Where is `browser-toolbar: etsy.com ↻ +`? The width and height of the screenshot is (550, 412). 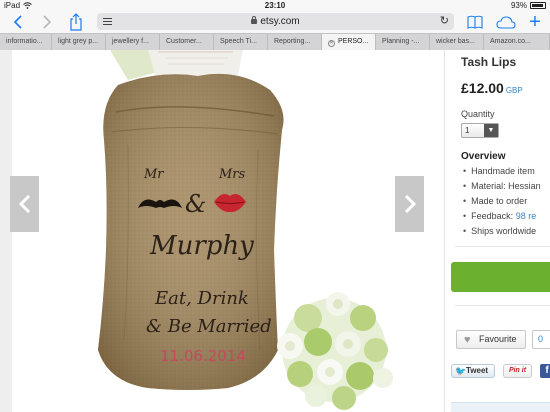 browser-toolbar: etsy.com ↻ + is located at coordinates (275, 22).